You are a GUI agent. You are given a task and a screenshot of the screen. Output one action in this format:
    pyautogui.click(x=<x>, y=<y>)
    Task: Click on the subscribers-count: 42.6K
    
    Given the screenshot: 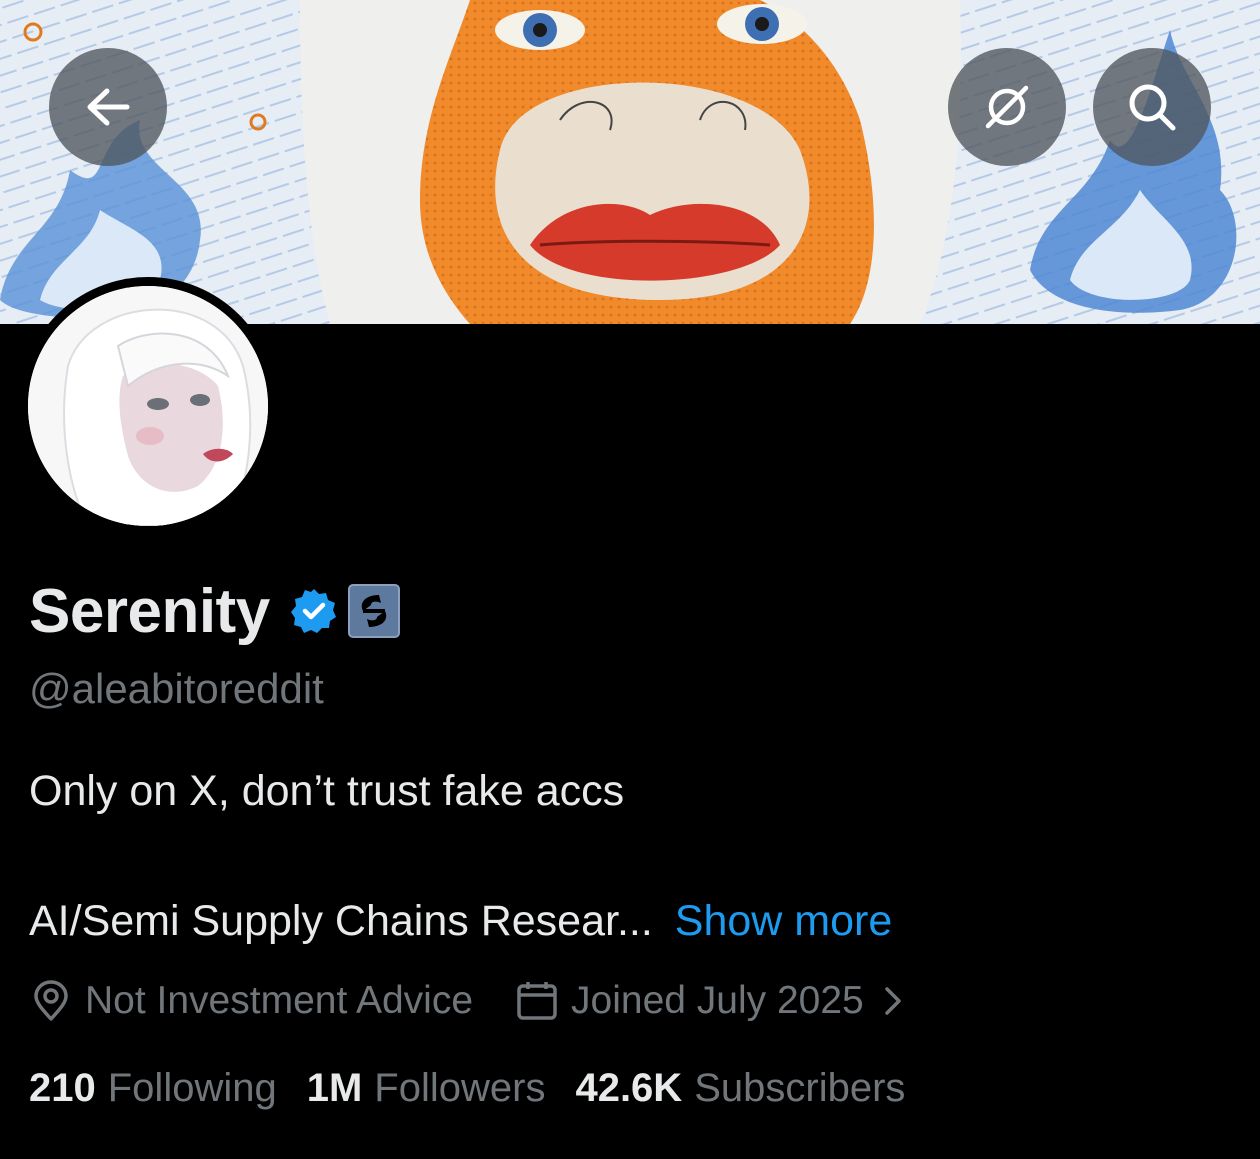 What is the action you would take?
    pyautogui.click(x=629, y=1087)
    